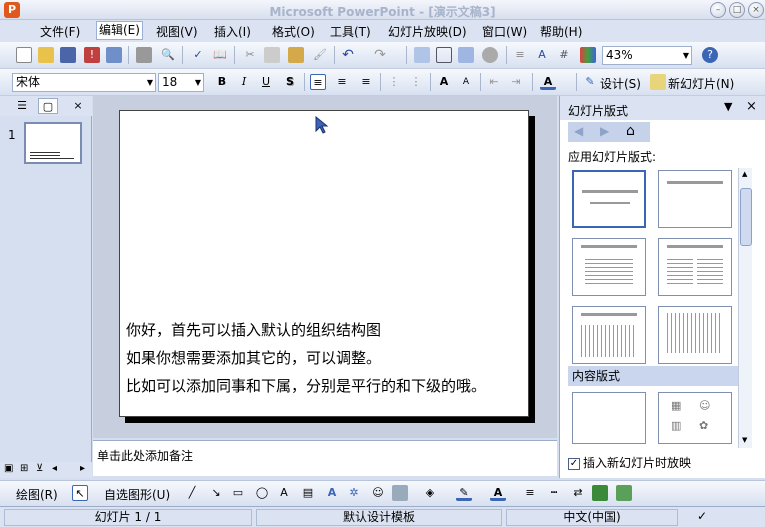  What do you see at coordinates (68, 55) in the screenshot?
I see `save-icon` at bounding box center [68, 55].